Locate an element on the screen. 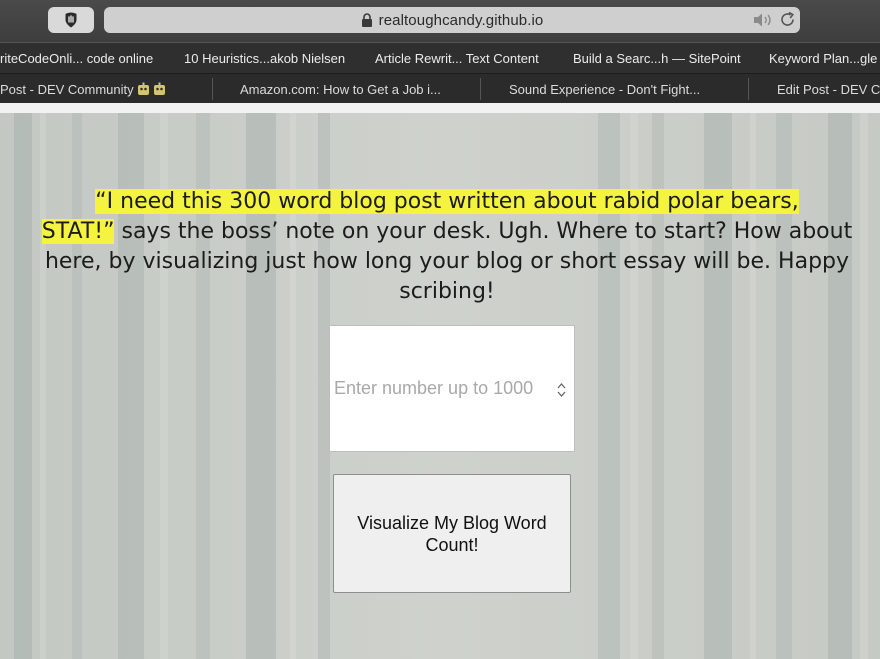 Image resolution: width=880 pixels, height=659 pixels. visualize-button-label: Visualize My Blog Word Count! is located at coordinates (452, 533).